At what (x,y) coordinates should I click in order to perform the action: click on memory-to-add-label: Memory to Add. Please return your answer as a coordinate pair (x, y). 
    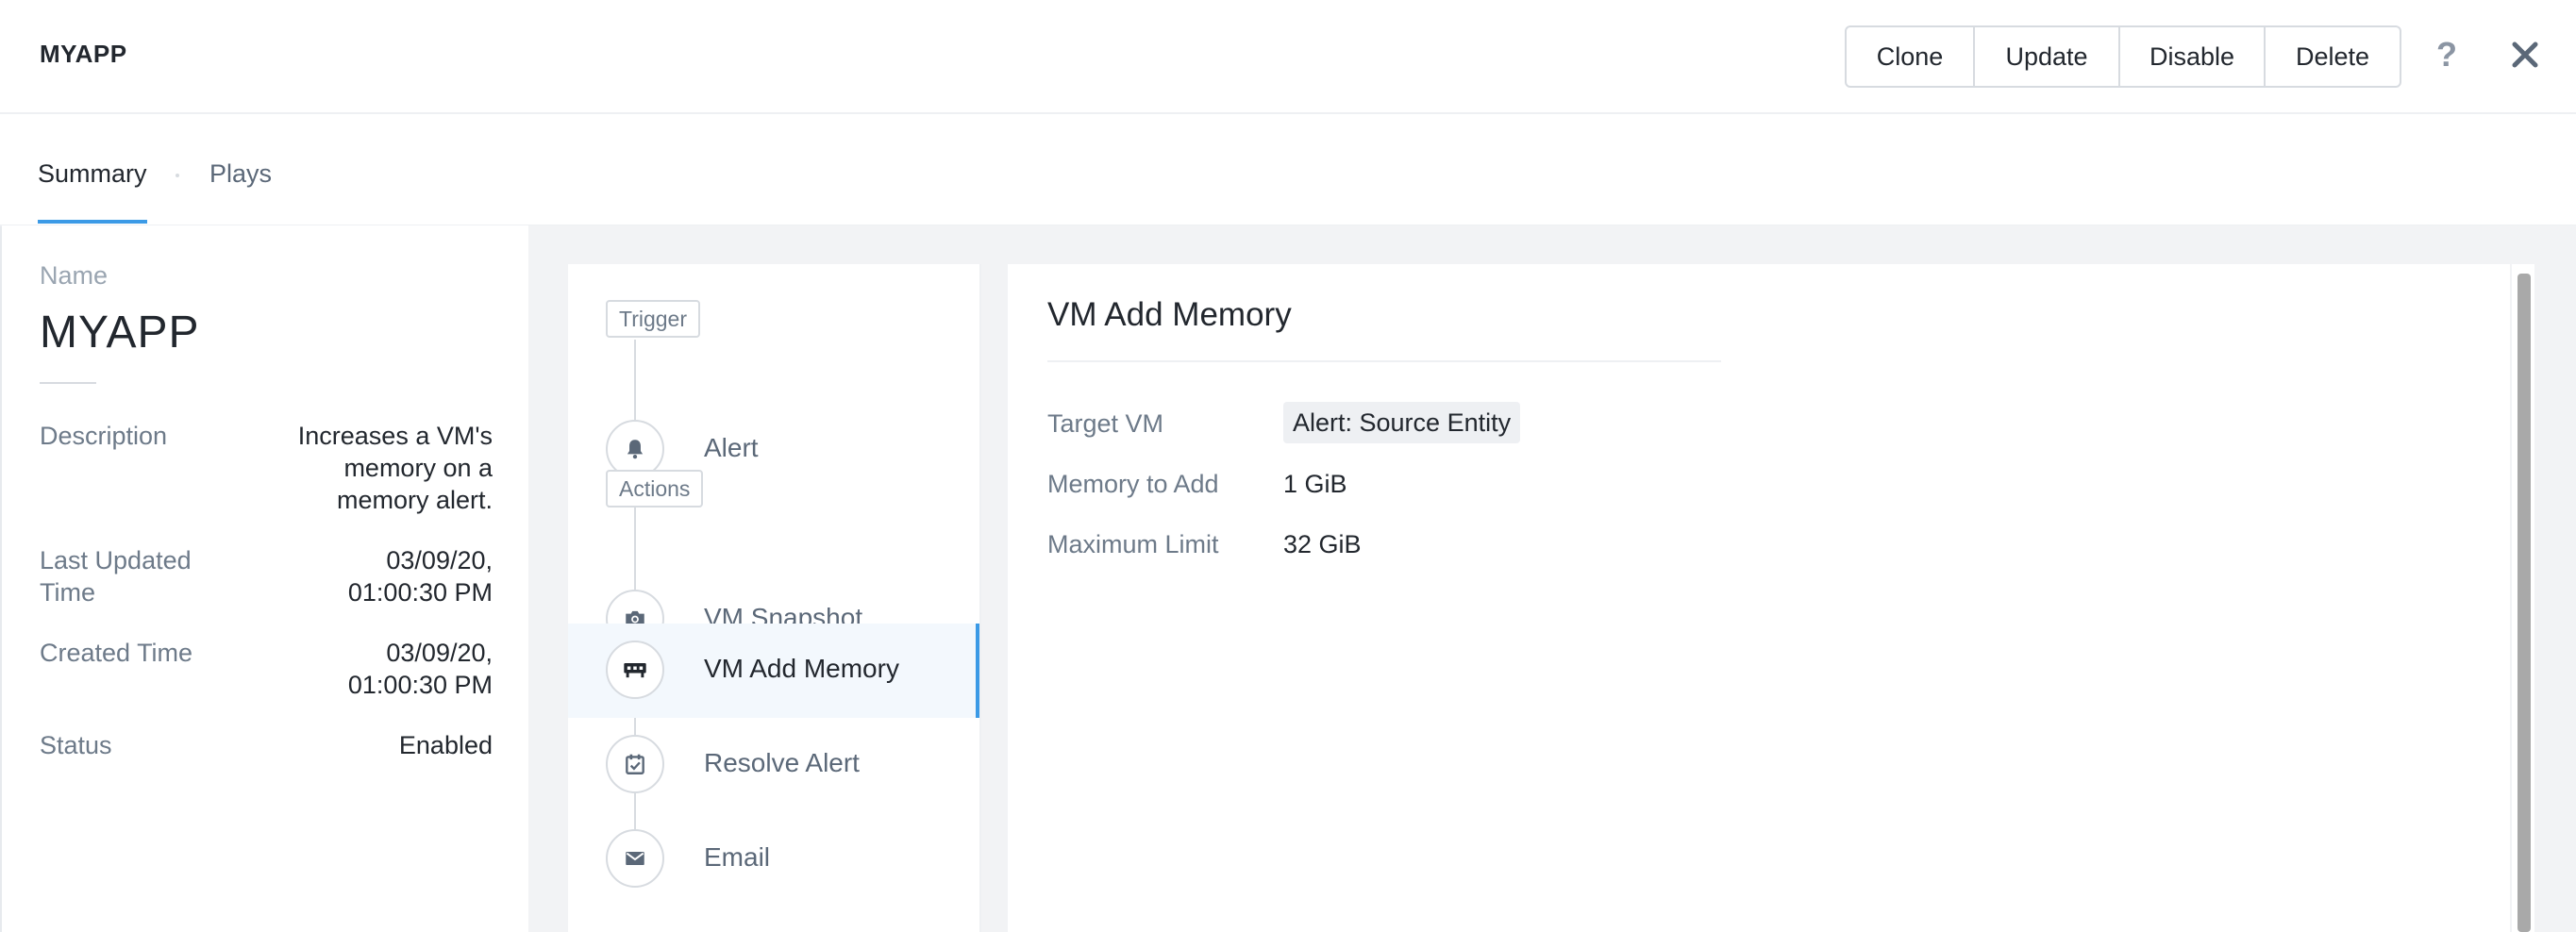
    Looking at the image, I should click on (1133, 484).